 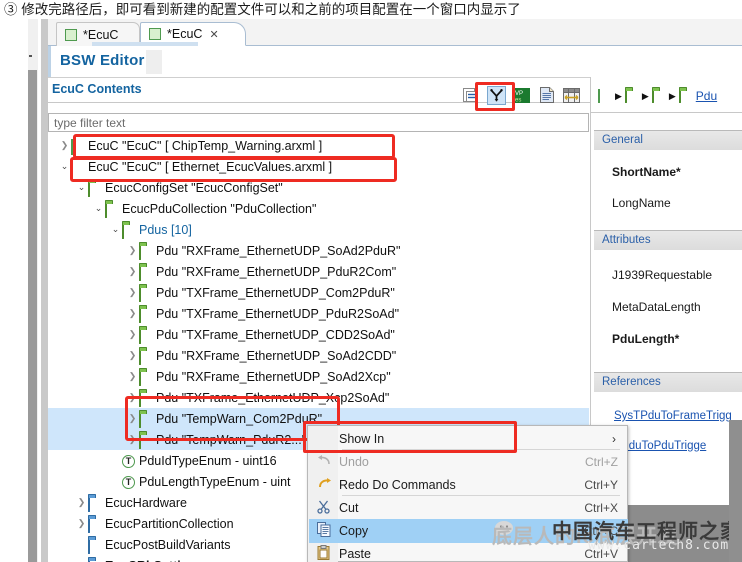 What do you see at coordinates (468, 462) in the screenshot?
I see `menu-item-undo: Undo Ctrl+Z` at bounding box center [468, 462].